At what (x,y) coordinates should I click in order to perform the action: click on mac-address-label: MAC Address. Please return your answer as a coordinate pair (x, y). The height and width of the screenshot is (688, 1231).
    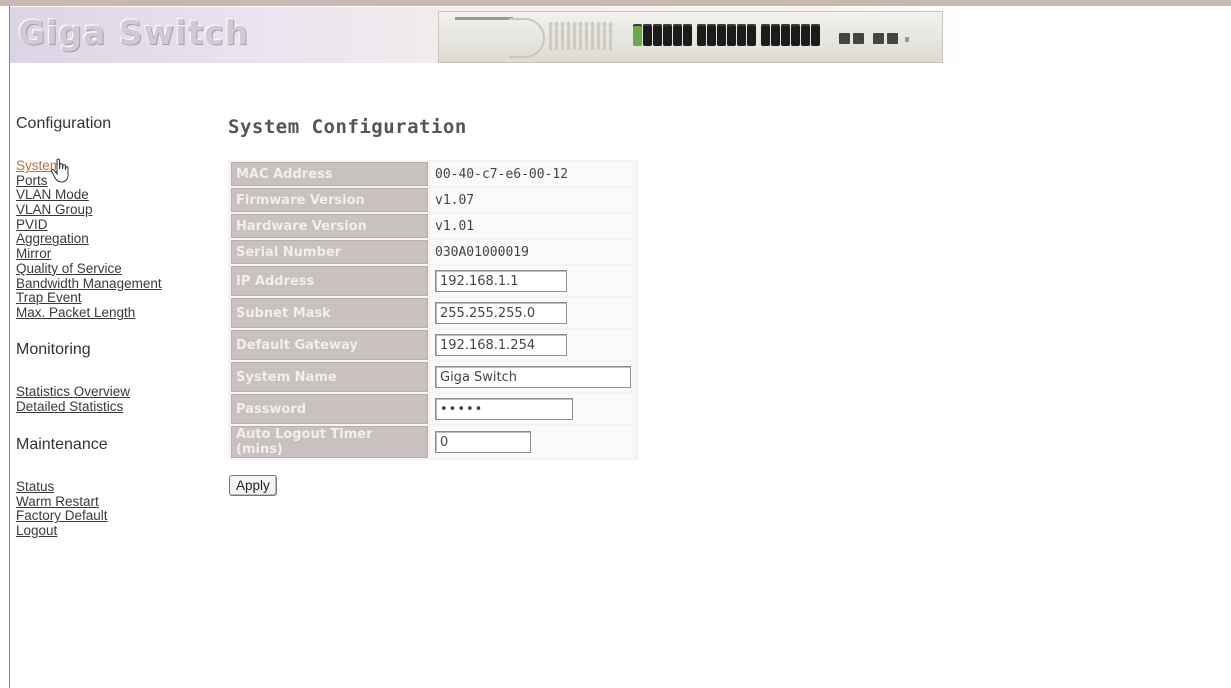
    Looking at the image, I should click on (329, 174).